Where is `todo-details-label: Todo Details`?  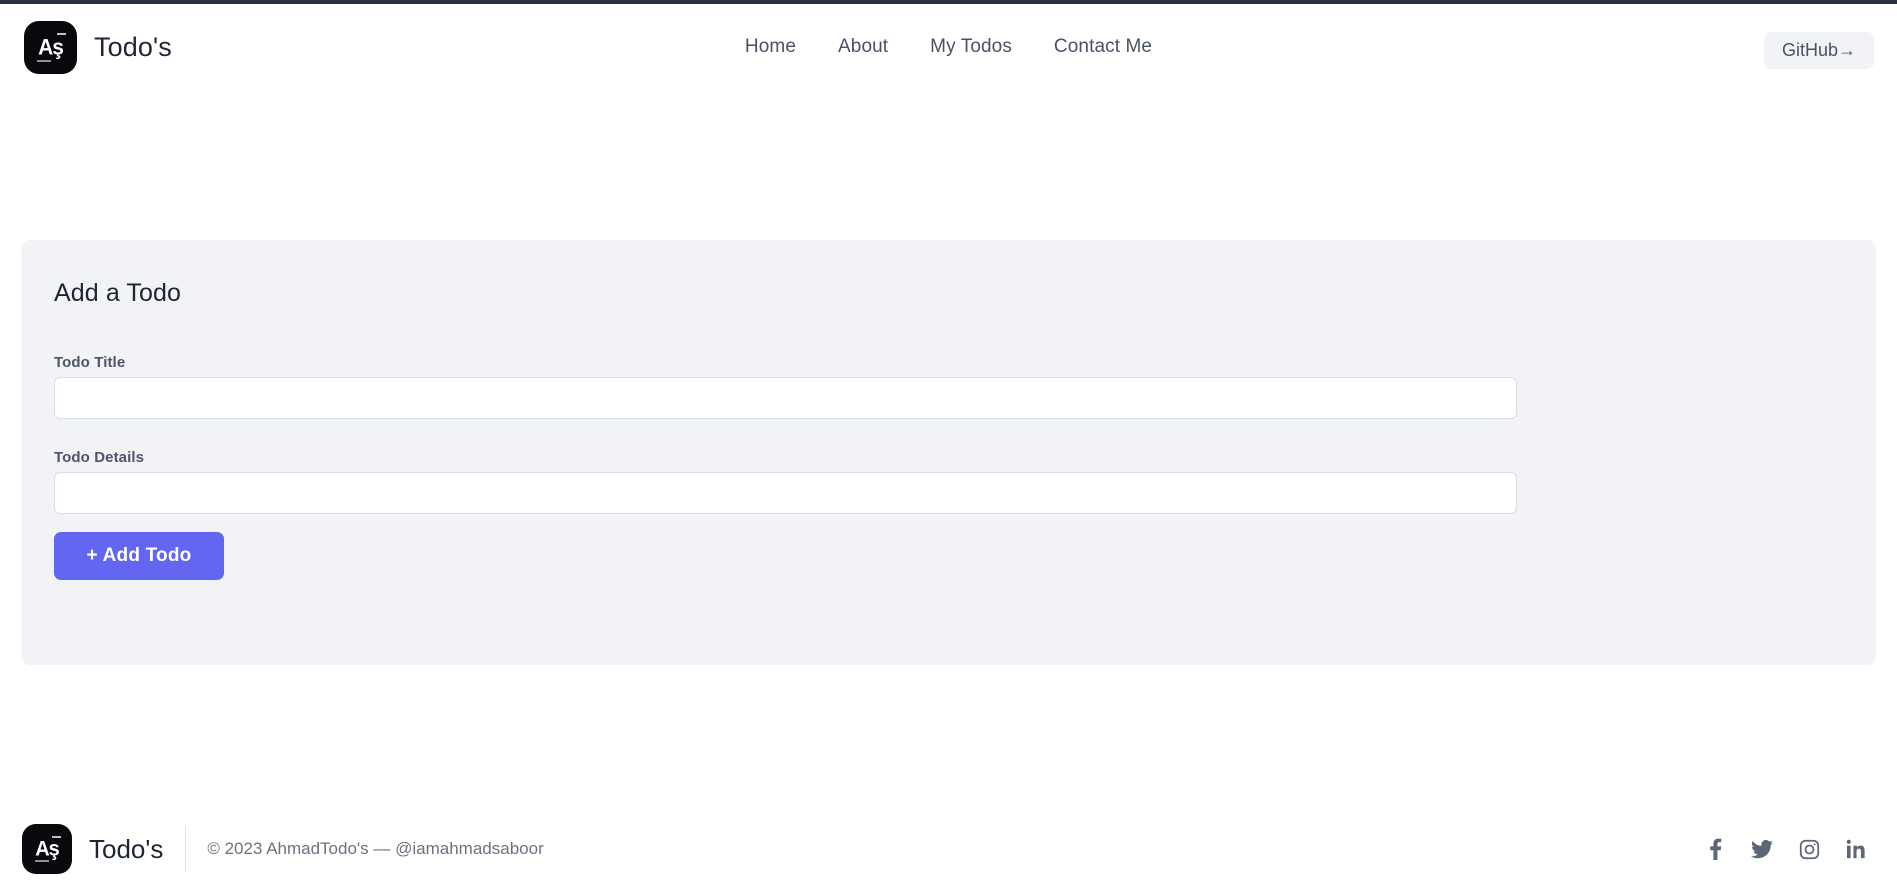 todo-details-label: Todo Details is located at coordinates (99, 457).